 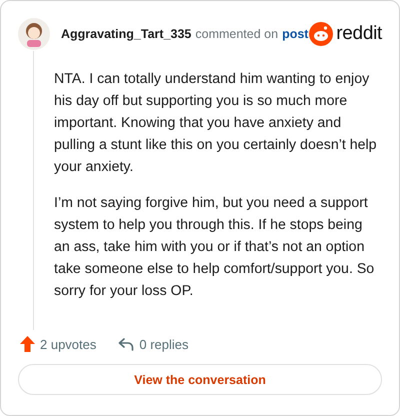 I want to click on action-text: commented on, so click(x=236, y=34).